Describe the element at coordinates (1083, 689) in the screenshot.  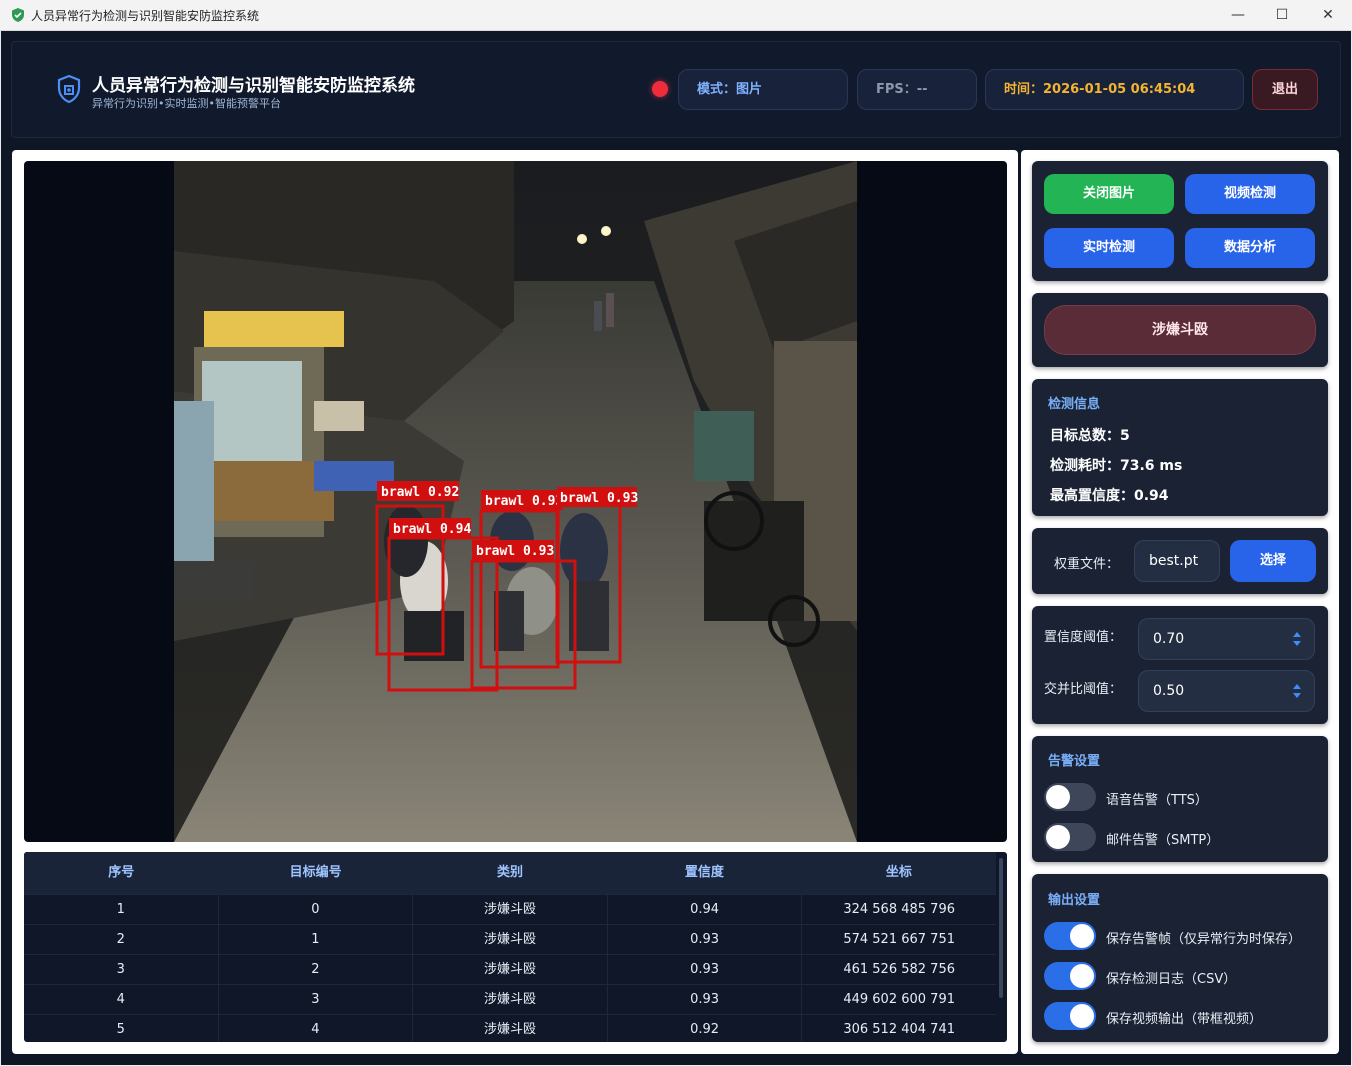
I see `iou-threshold-label: 交并比阈值：` at that location.